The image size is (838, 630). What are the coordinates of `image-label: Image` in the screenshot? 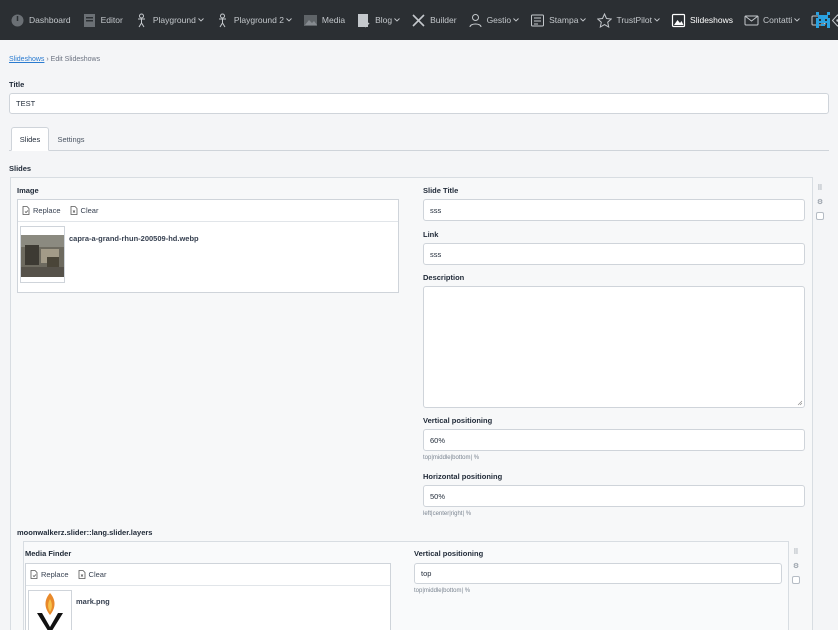 It's located at (28, 190).